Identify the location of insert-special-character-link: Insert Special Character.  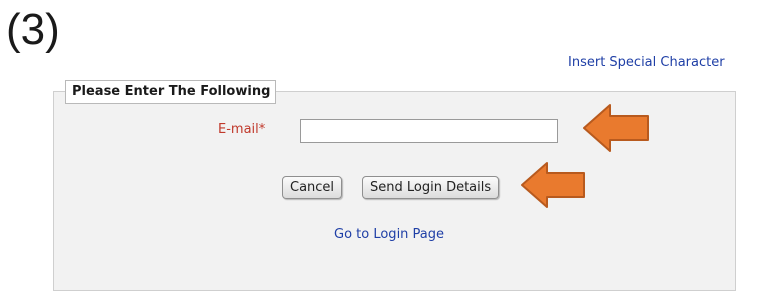
(646, 62).